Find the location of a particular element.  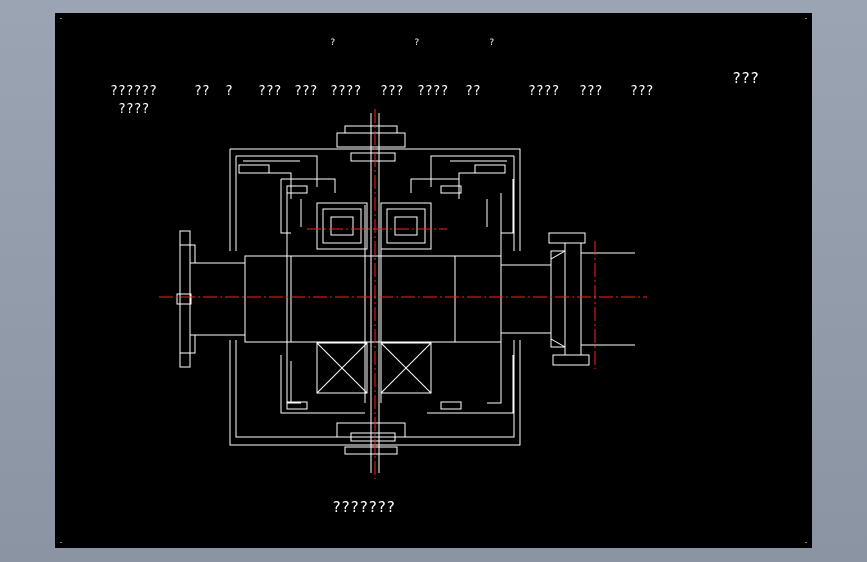

header-item: ?????? is located at coordinates (133, 91).